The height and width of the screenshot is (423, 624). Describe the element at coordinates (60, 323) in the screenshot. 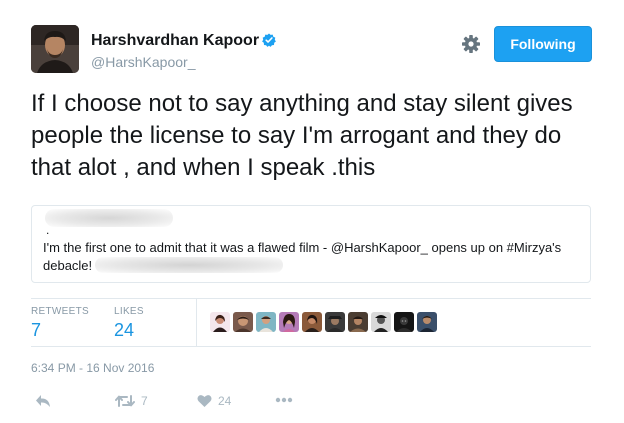

I see `retweets-stat: RETWEETS 7` at that location.